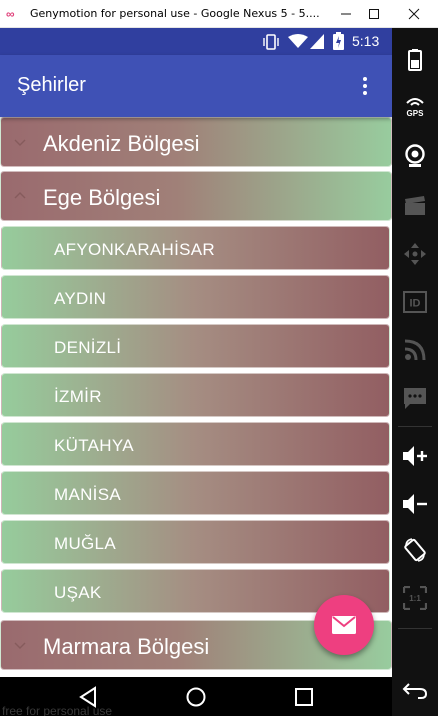 The width and height of the screenshot is (438, 716). I want to click on webcam-button, so click(415, 156).